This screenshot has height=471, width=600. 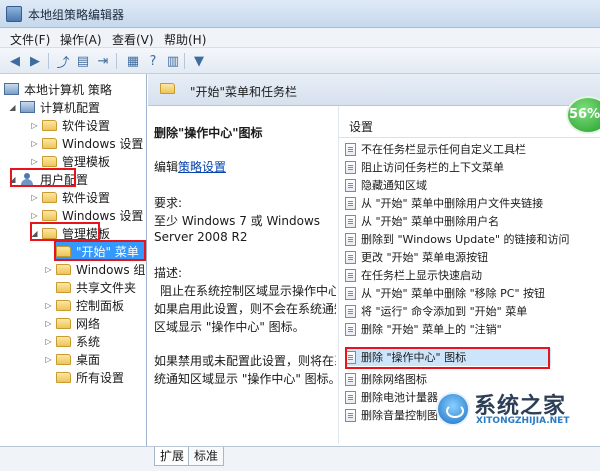 What do you see at coordinates (199, 61) in the screenshot?
I see `filter-icon: ▼` at bounding box center [199, 61].